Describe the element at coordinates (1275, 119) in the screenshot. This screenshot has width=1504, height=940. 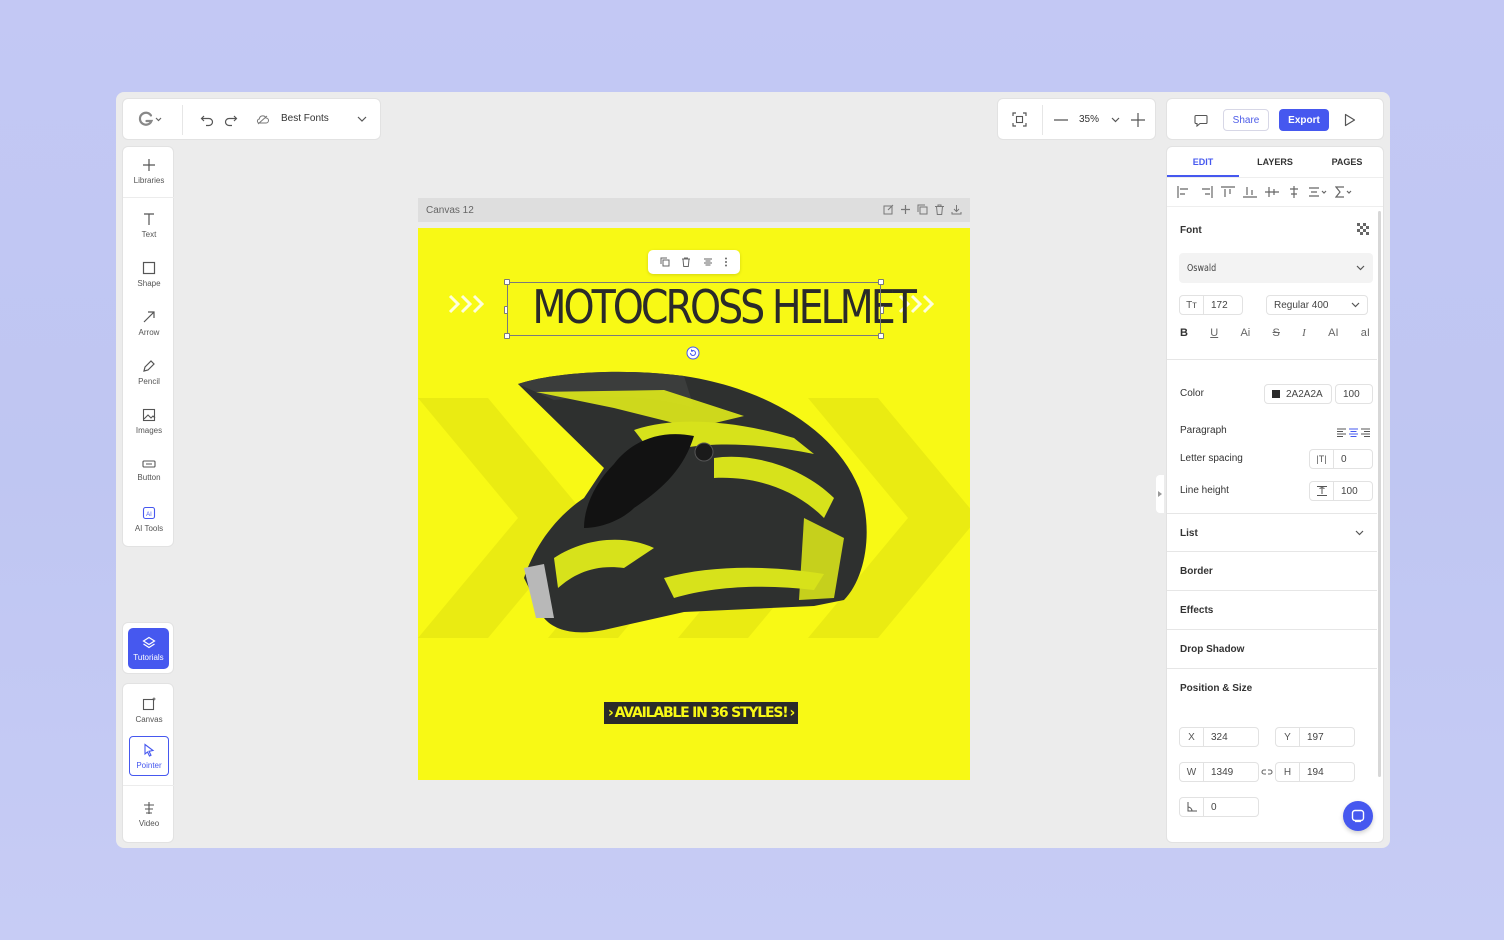
I see `share-toolbar: Share Export` at that location.